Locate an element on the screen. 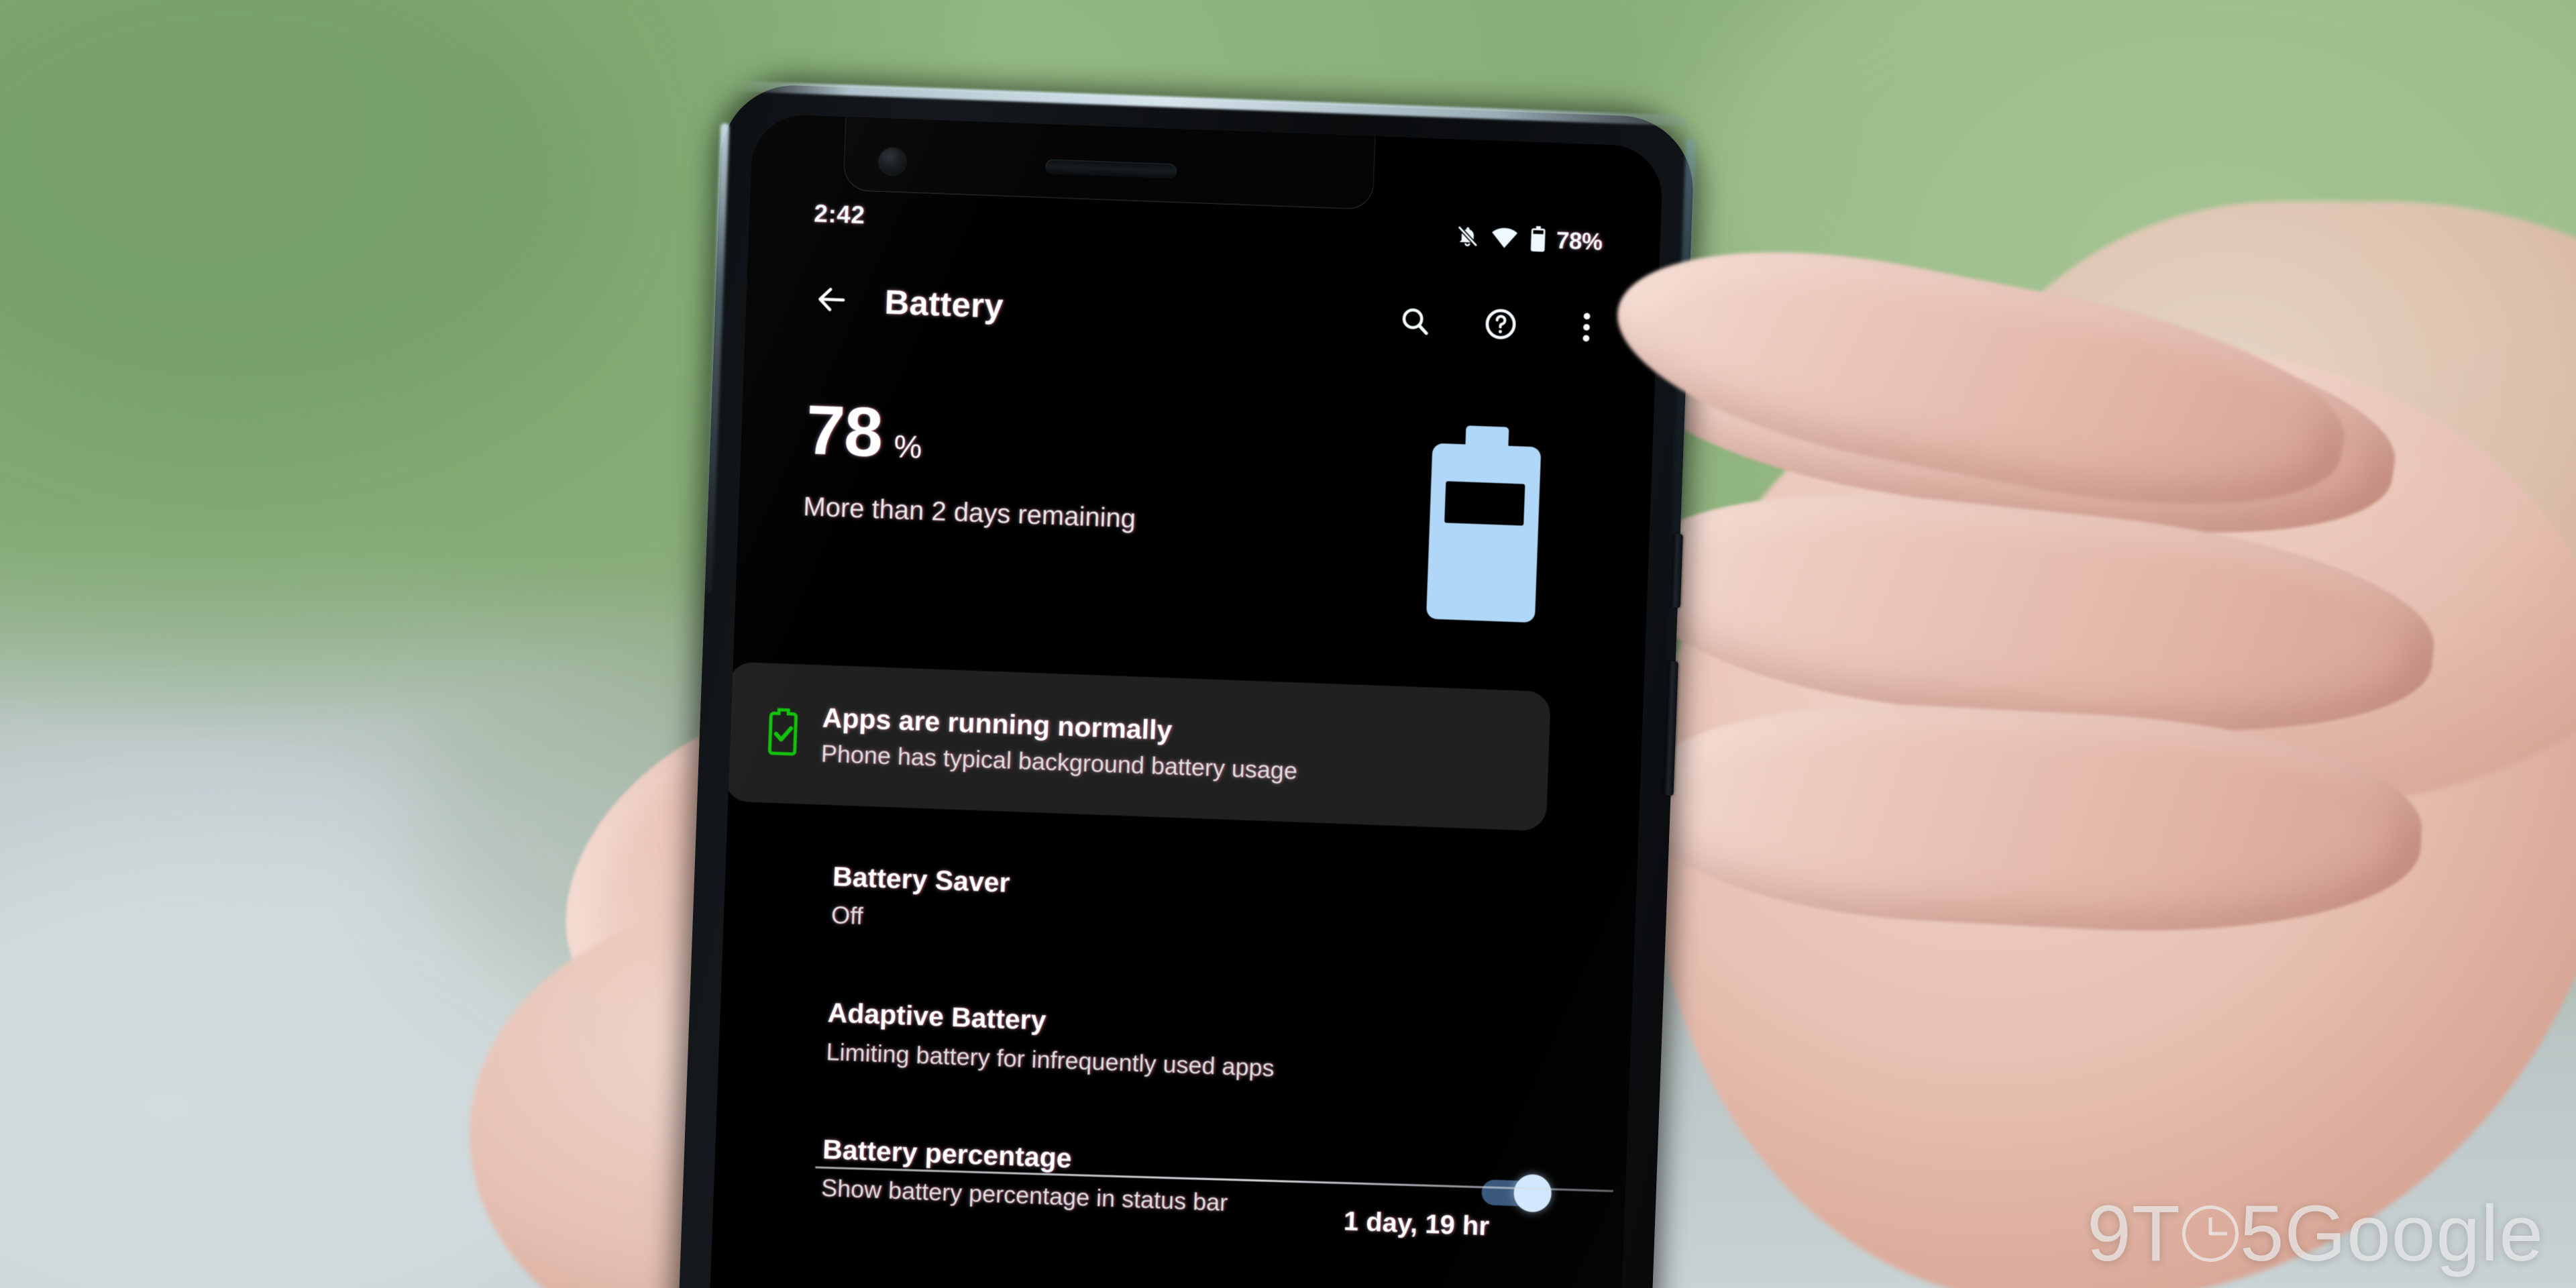 This screenshot has height=1288, width=2576. battery-percent-value: 78 is located at coordinates (844, 431).